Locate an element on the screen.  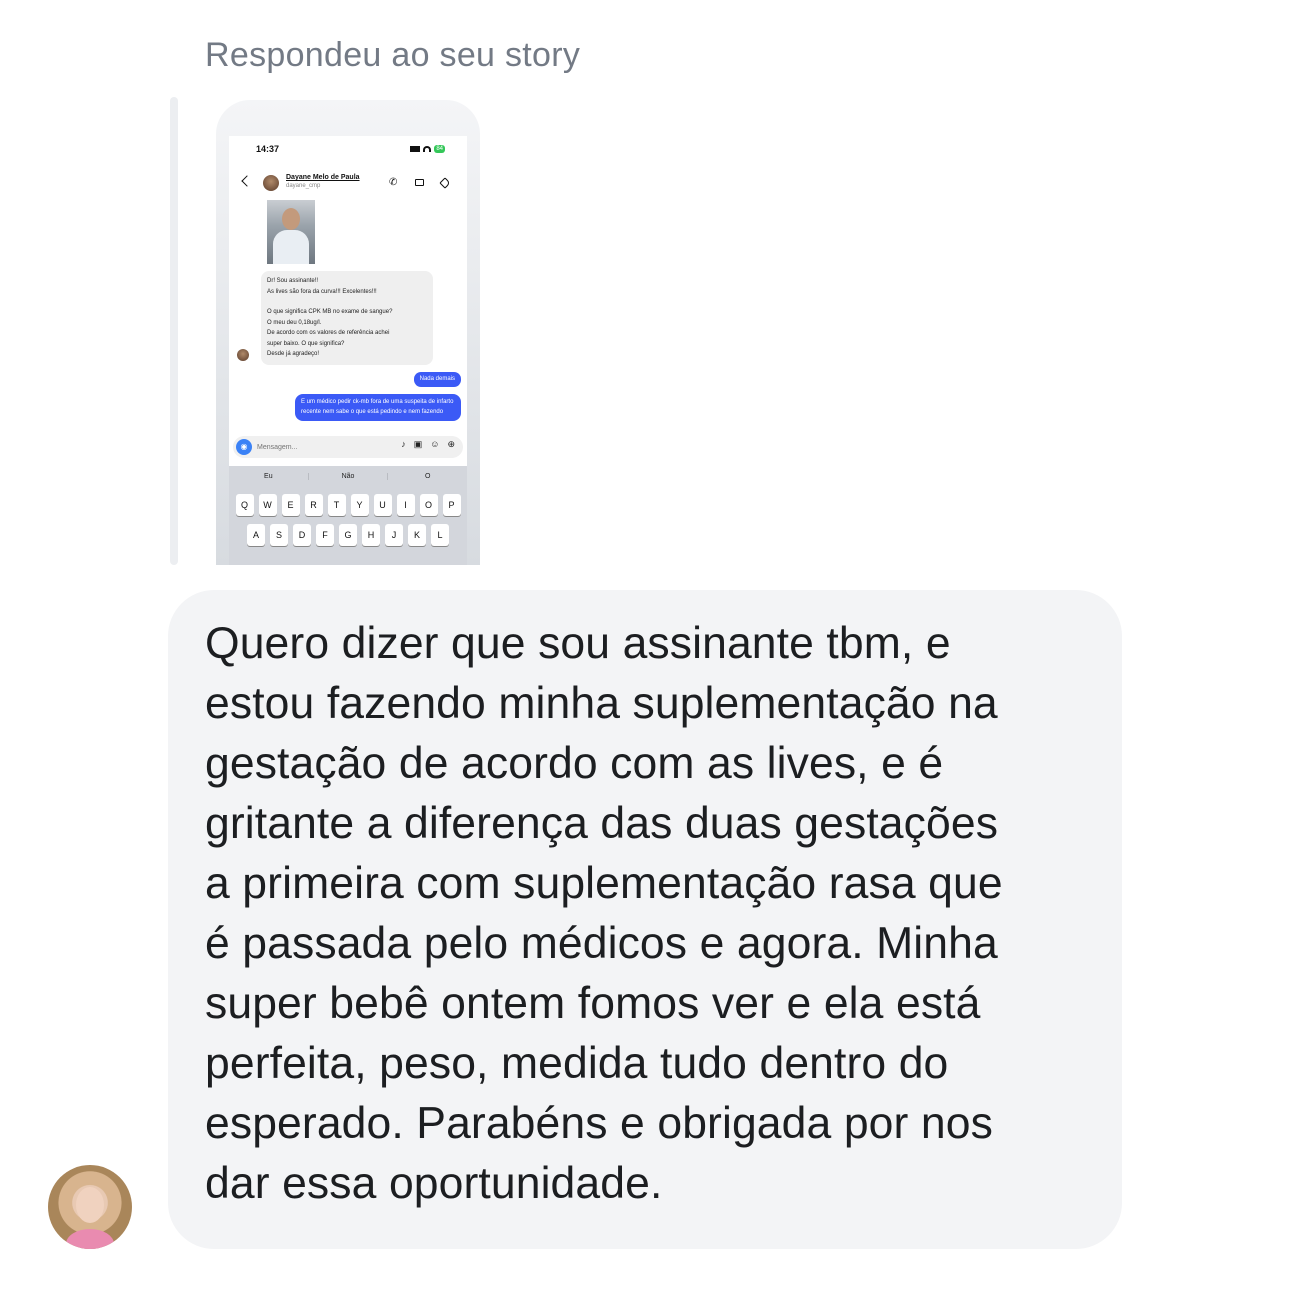
back-arrow-icon is located at coordinates (247, 181).